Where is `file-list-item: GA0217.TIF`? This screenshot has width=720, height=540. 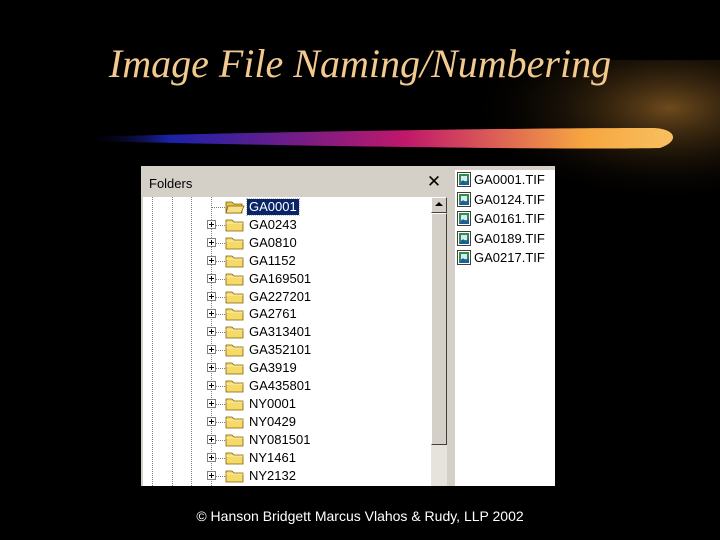
file-list-item: GA0217.TIF is located at coordinates (505, 257).